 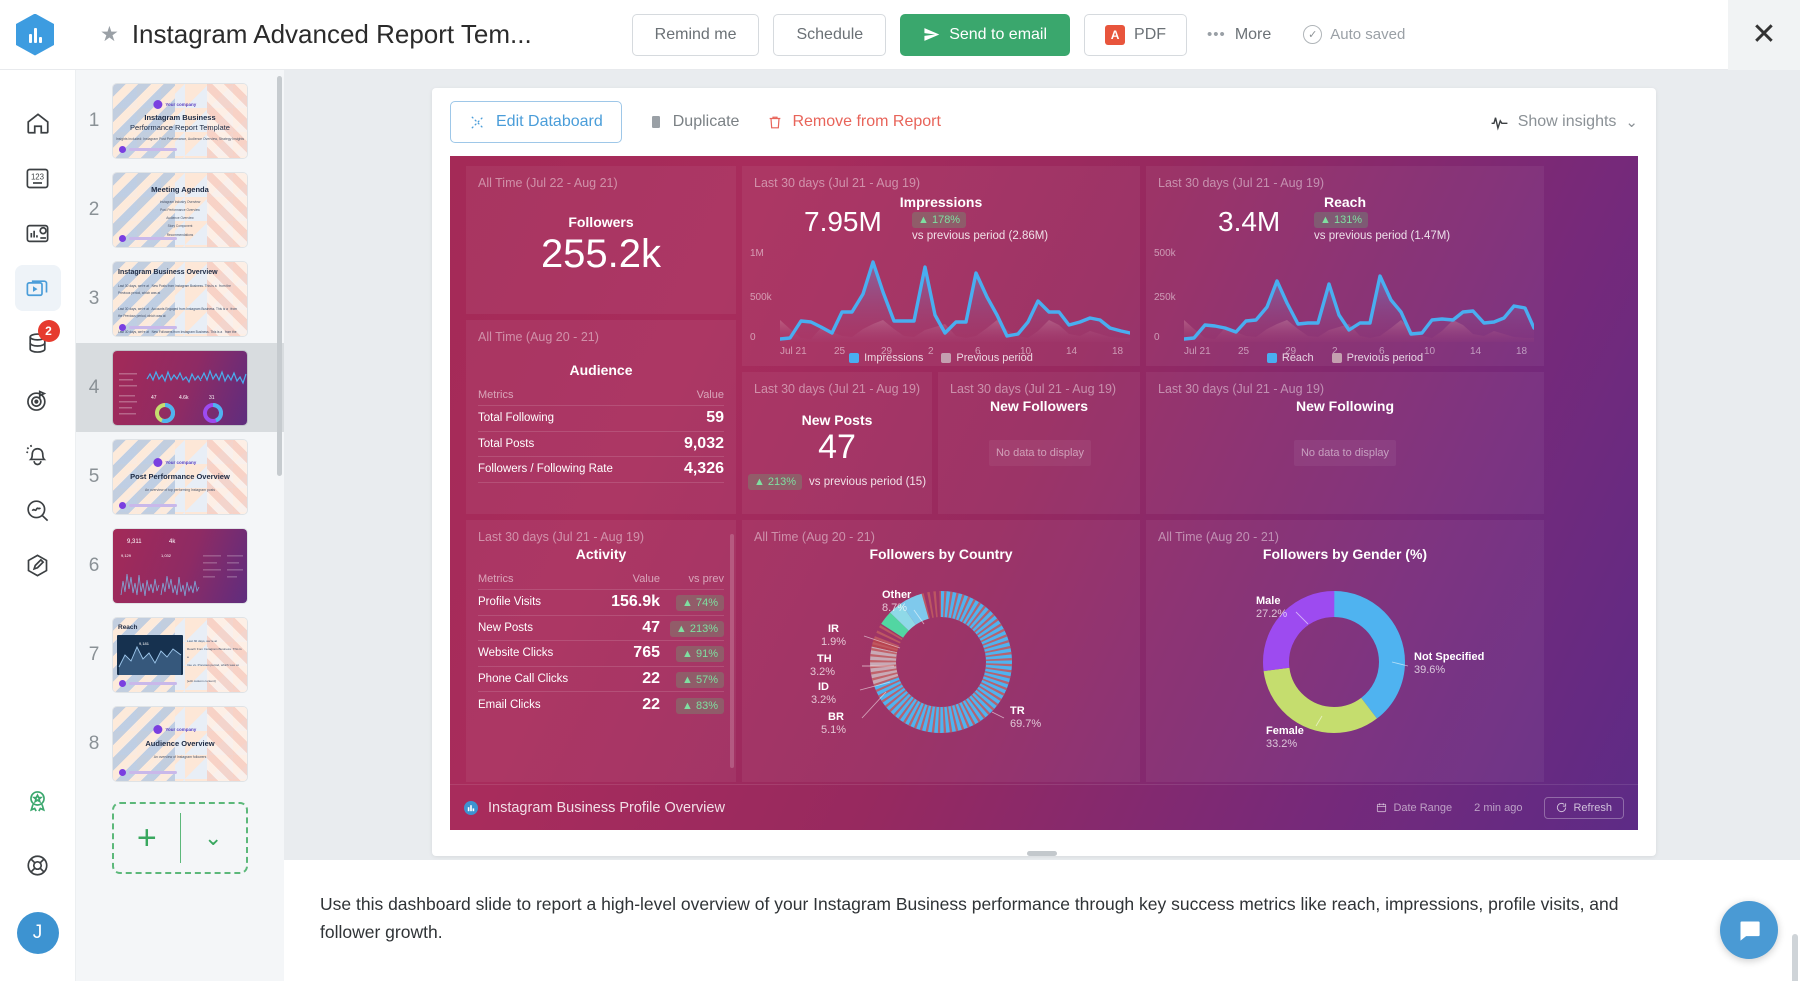 What do you see at coordinates (1253, 34) in the screenshot?
I see `more-label: More` at bounding box center [1253, 34].